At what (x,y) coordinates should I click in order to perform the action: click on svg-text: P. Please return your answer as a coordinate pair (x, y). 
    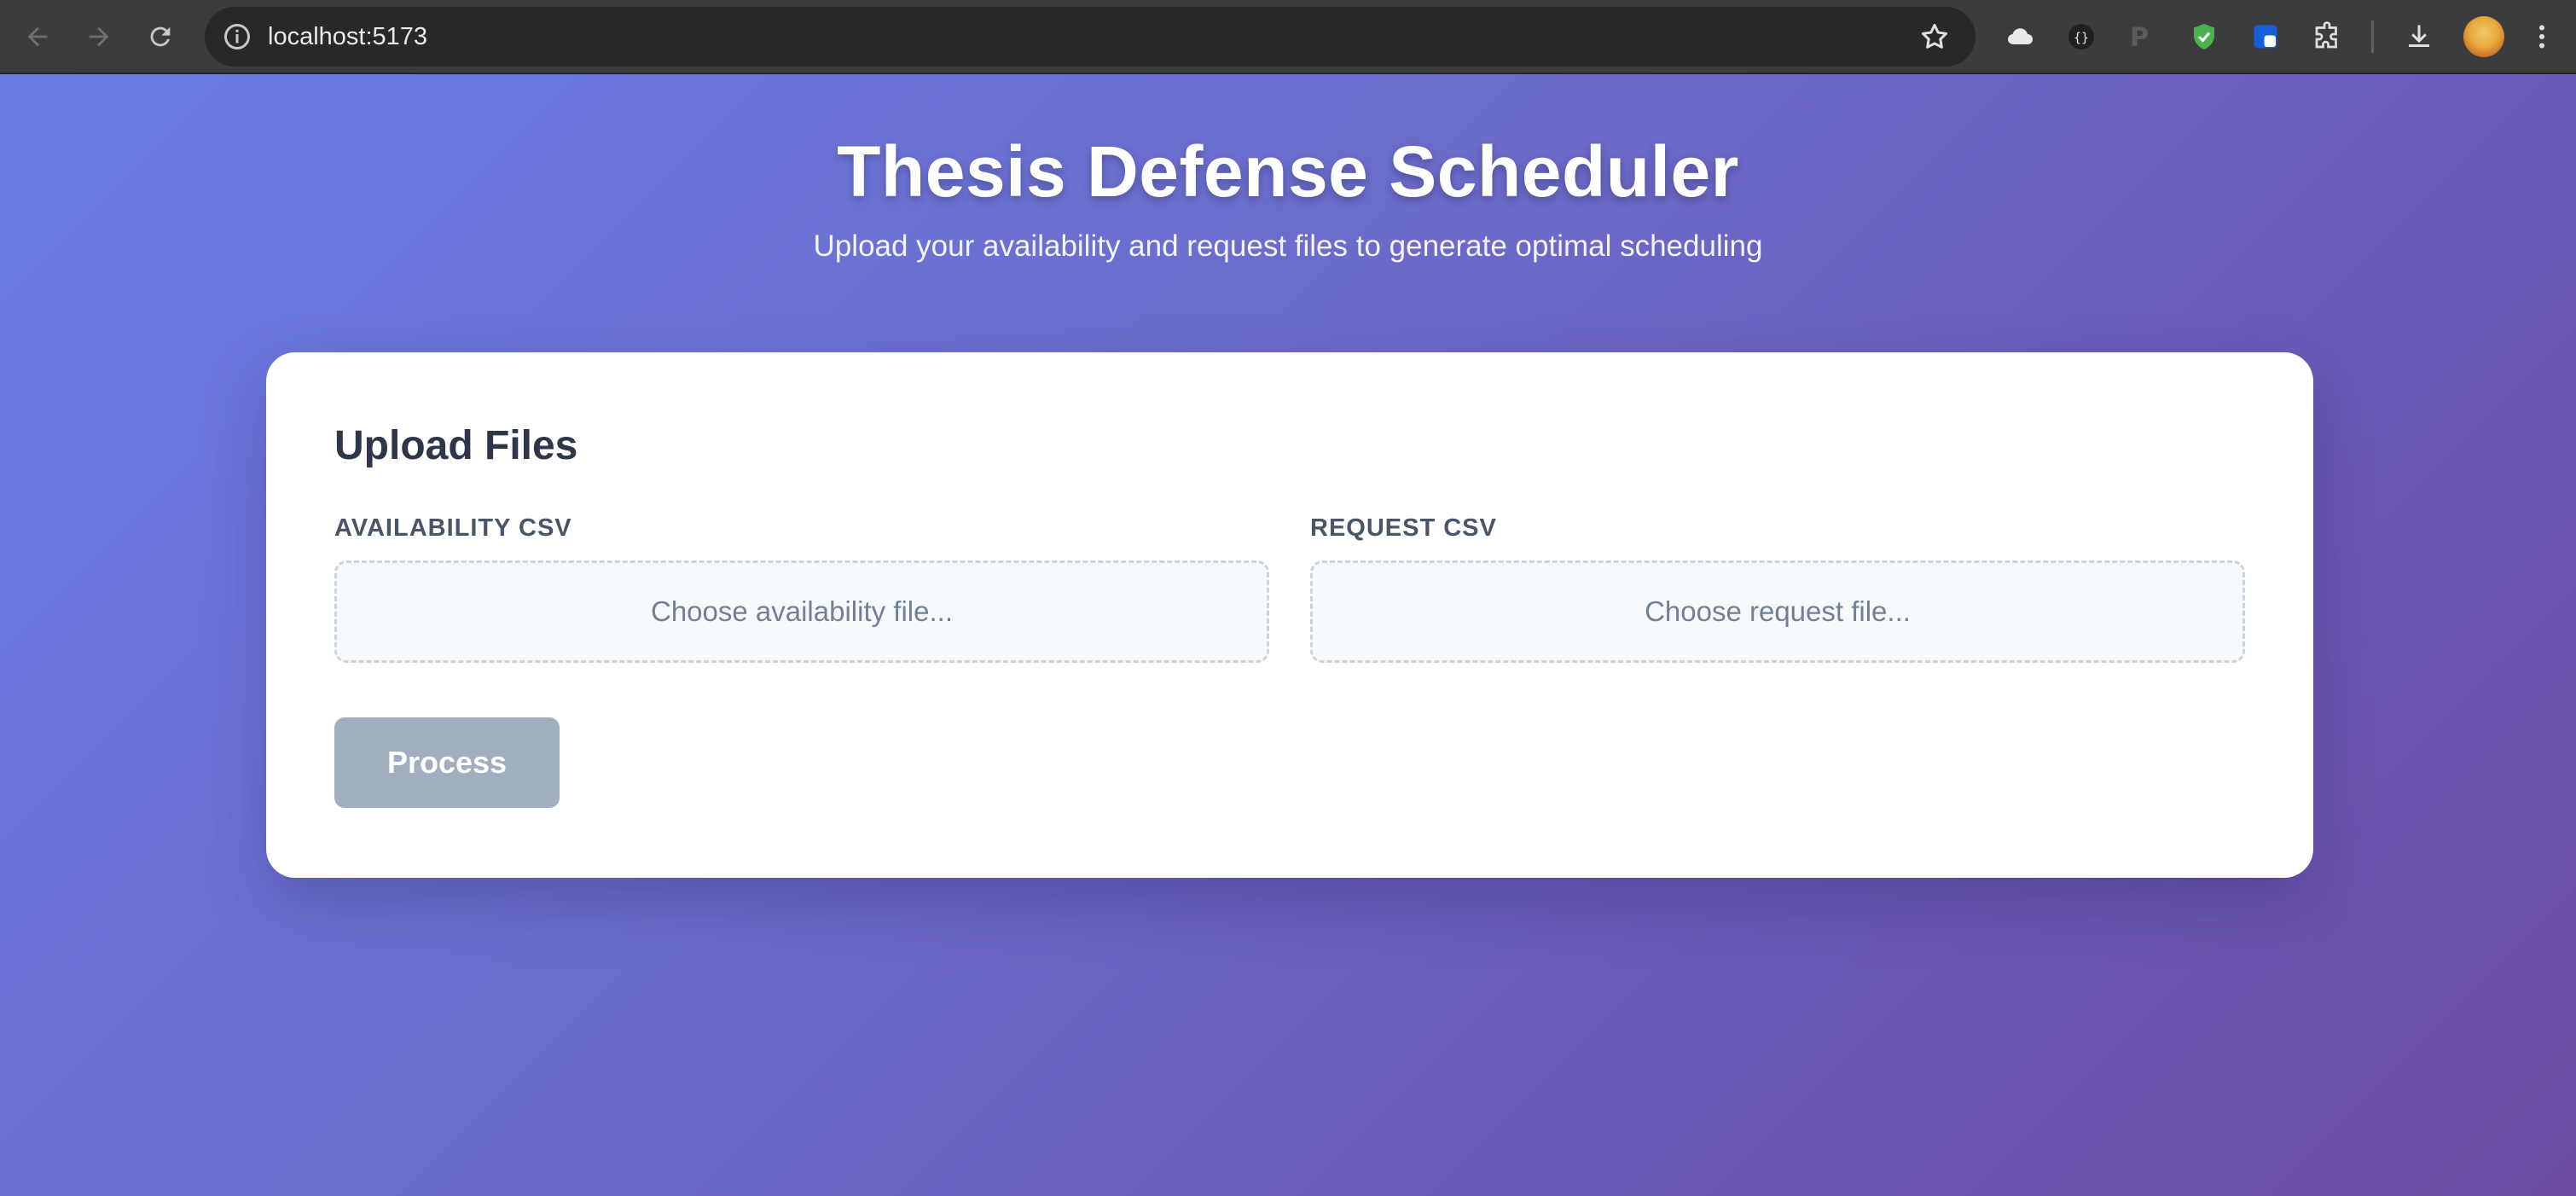
    Looking at the image, I should click on (2139, 38).